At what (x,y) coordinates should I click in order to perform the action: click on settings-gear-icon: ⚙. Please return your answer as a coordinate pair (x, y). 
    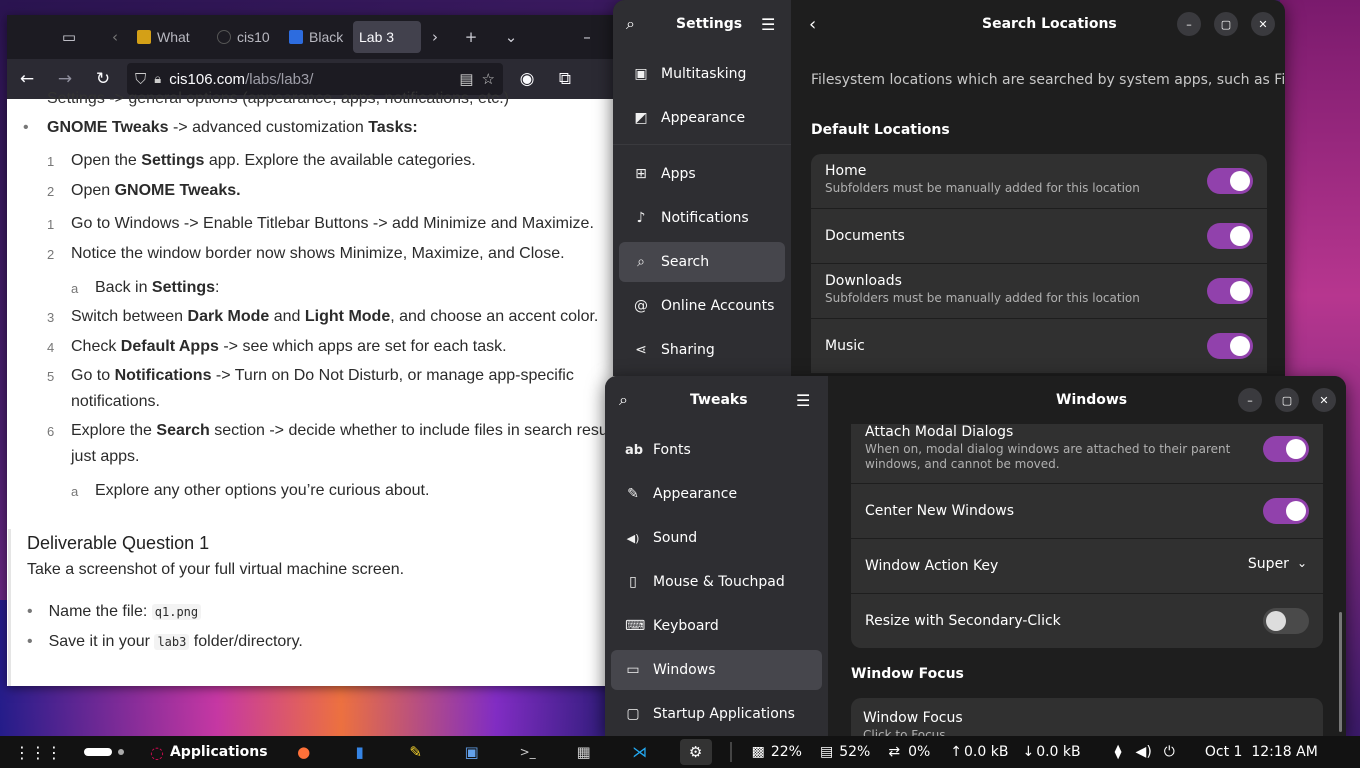
    Looking at the image, I should click on (695, 752).